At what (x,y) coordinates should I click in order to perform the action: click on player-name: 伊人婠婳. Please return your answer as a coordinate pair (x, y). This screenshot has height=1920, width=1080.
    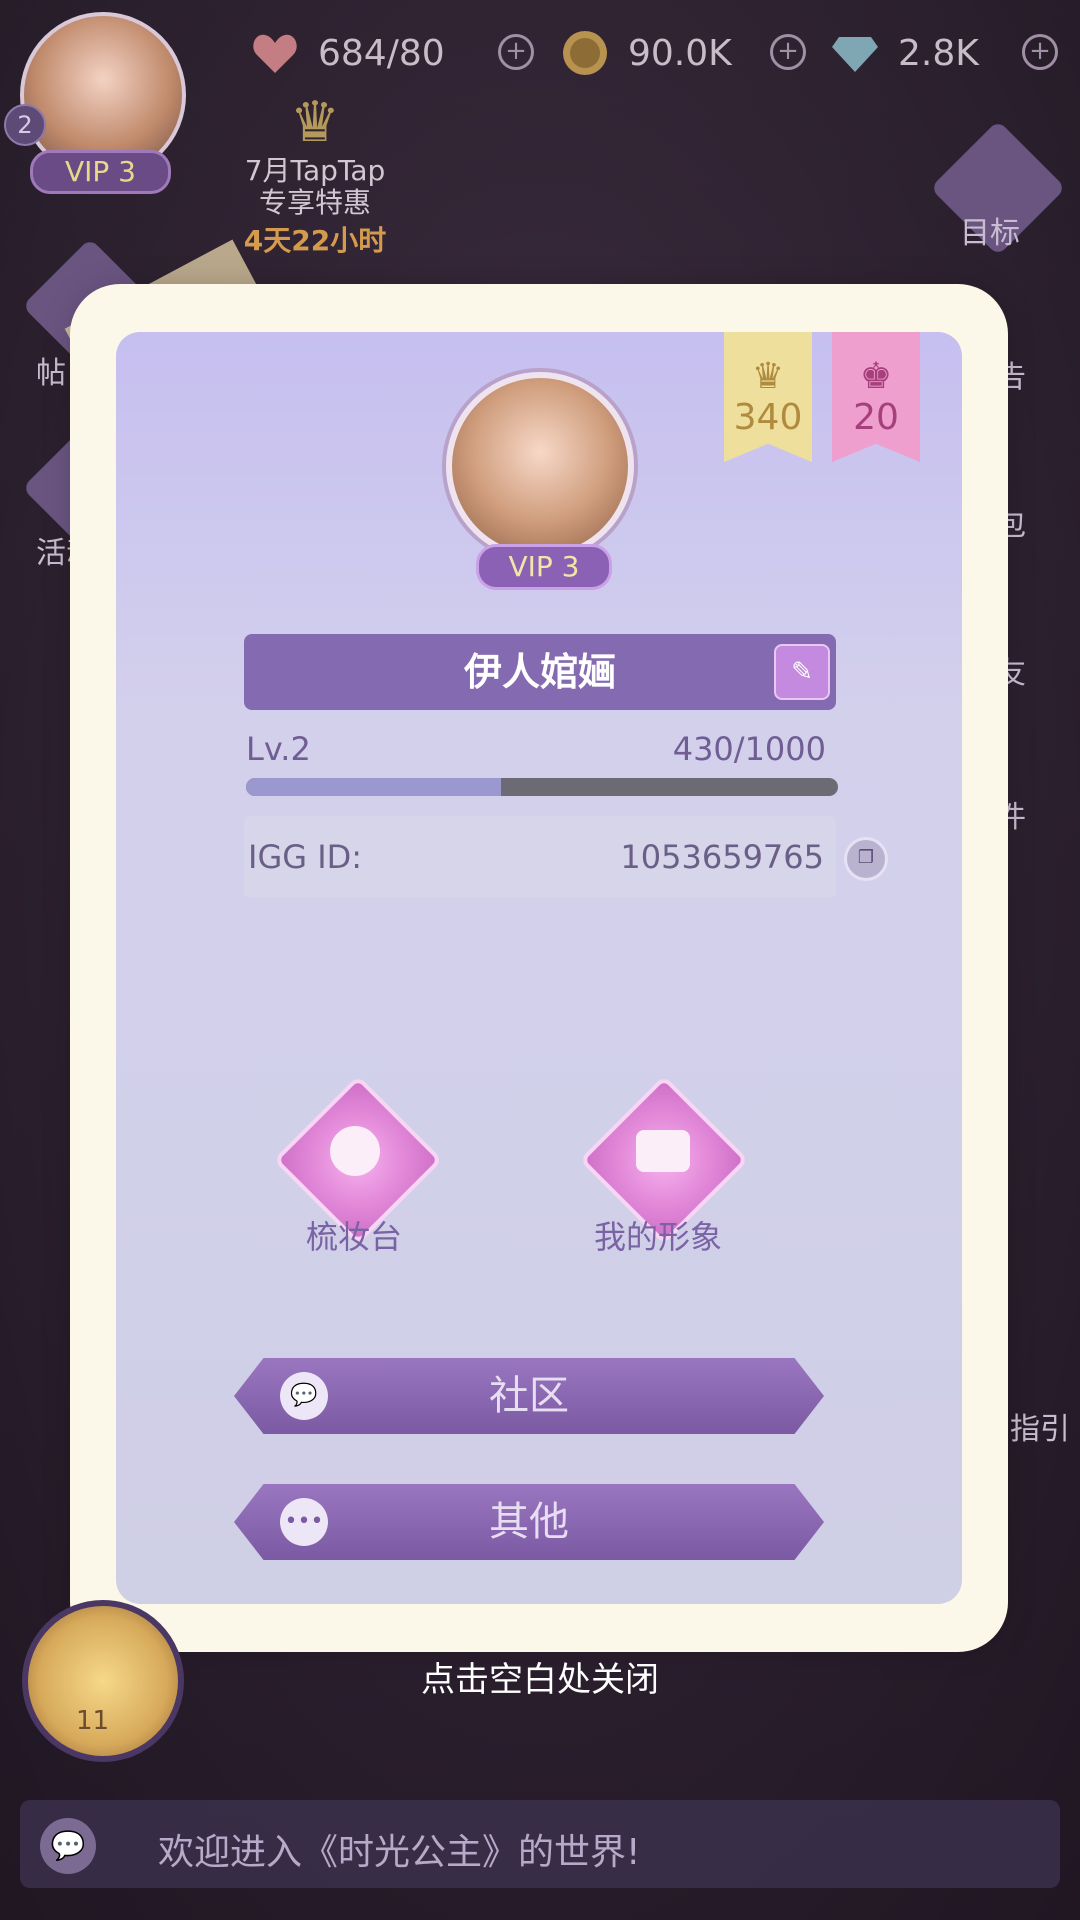
    Looking at the image, I should click on (540, 672).